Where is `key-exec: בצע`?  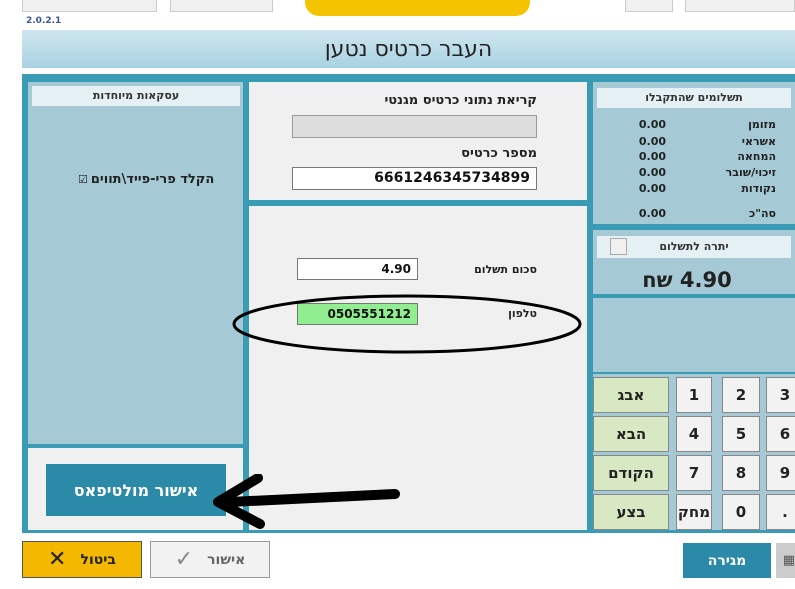
key-exec: בצע is located at coordinates (631, 512).